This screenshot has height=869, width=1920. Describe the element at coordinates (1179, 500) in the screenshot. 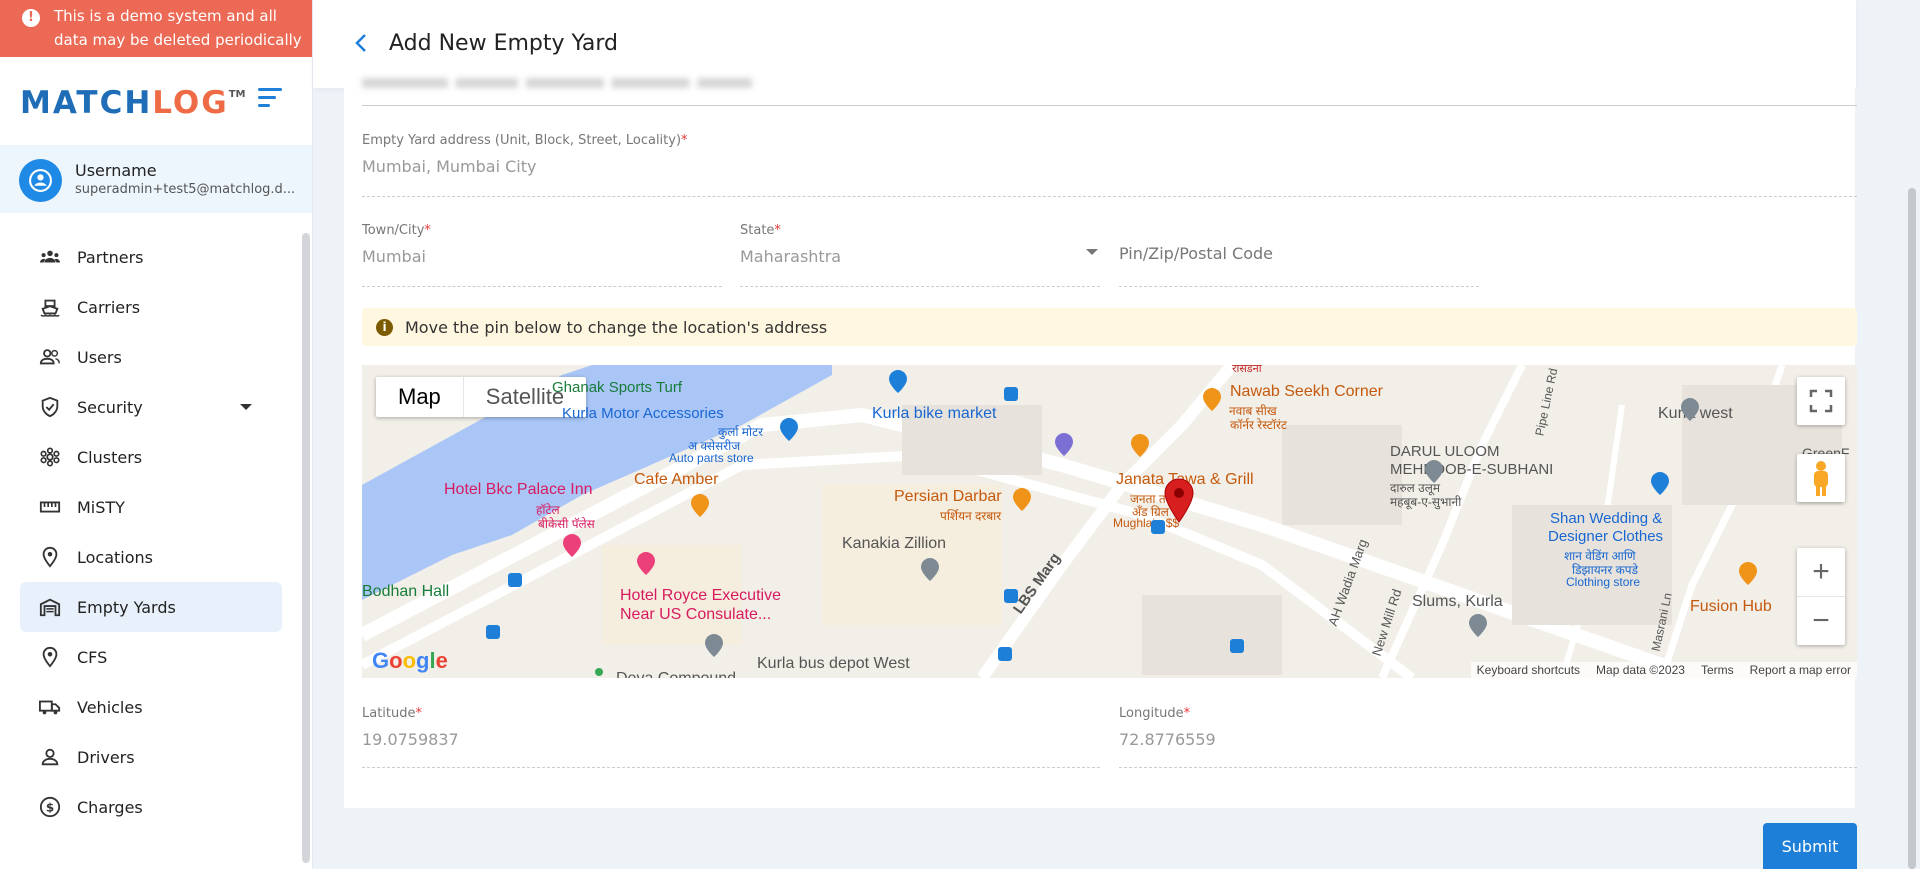

I see `location-pin-marker` at that location.